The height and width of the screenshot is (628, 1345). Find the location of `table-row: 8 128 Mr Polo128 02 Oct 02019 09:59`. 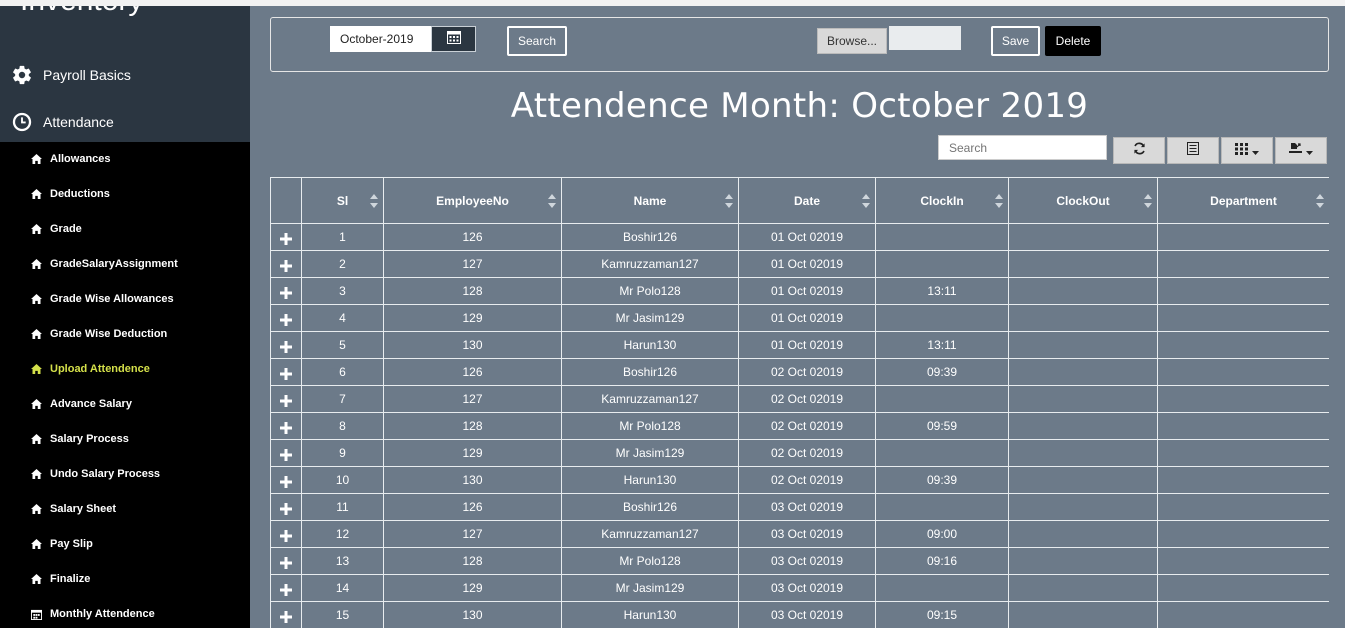

table-row: 8 128 Mr Polo128 02 Oct 02019 09:59 is located at coordinates (799, 426).